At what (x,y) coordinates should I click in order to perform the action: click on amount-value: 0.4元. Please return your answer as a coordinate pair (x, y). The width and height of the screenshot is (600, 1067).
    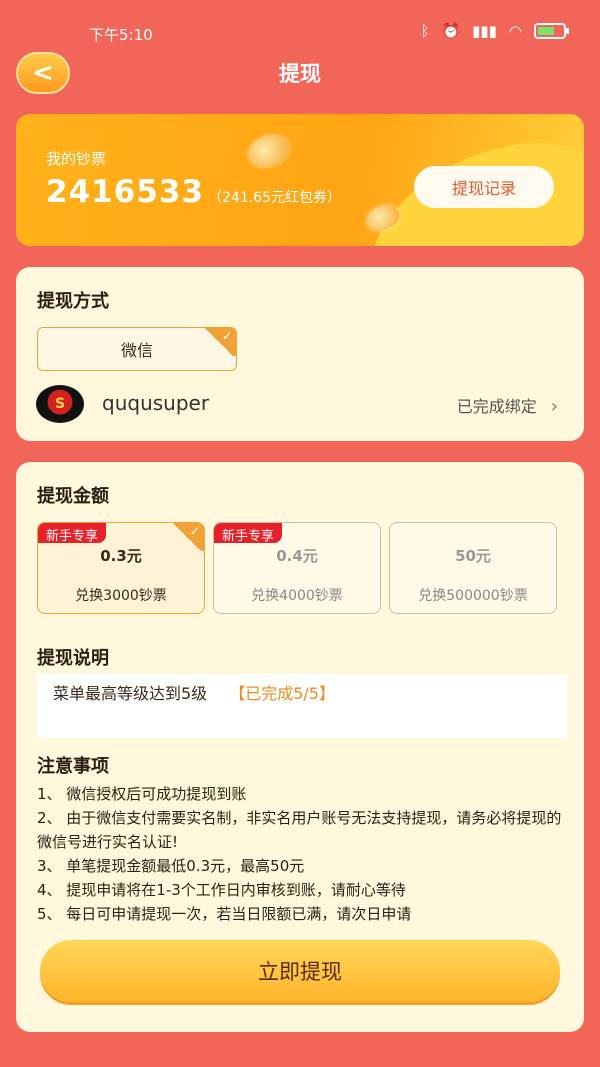
    Looking at the image, I should click on (297, 556).